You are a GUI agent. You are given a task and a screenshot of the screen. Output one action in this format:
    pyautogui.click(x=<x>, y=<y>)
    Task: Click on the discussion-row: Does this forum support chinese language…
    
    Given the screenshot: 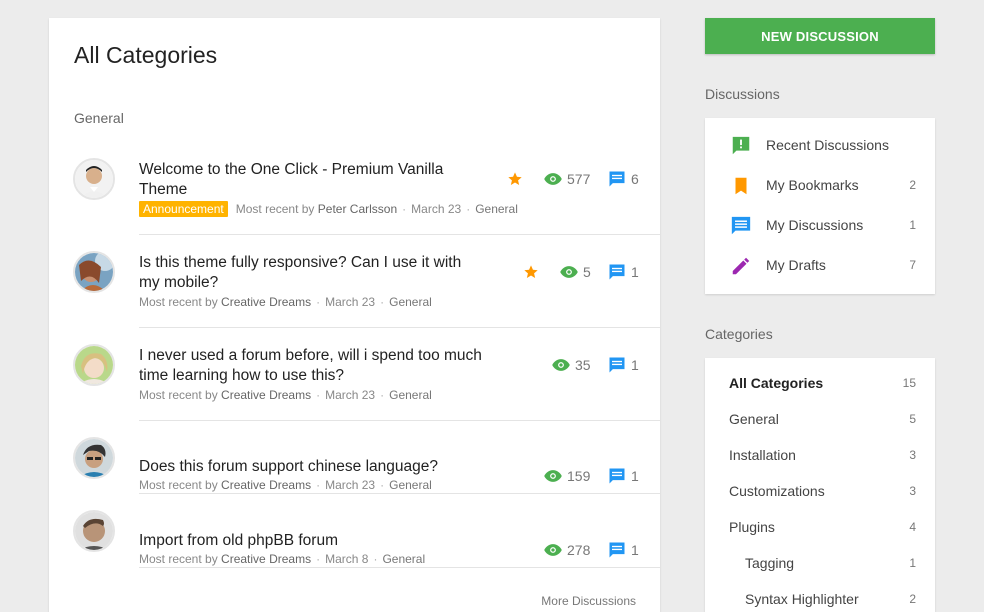 What is the action you would take?
    pyautogui.click(x=354, y=457)
    